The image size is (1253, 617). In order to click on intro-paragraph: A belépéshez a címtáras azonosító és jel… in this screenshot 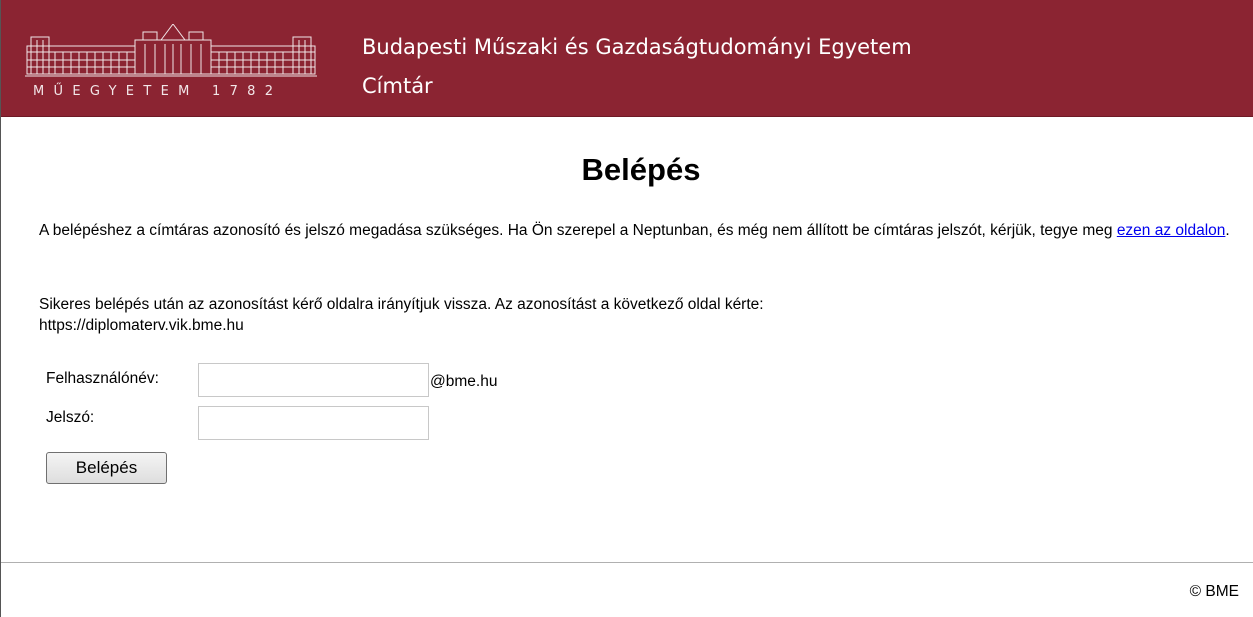, I will do `click(639, 230)`.